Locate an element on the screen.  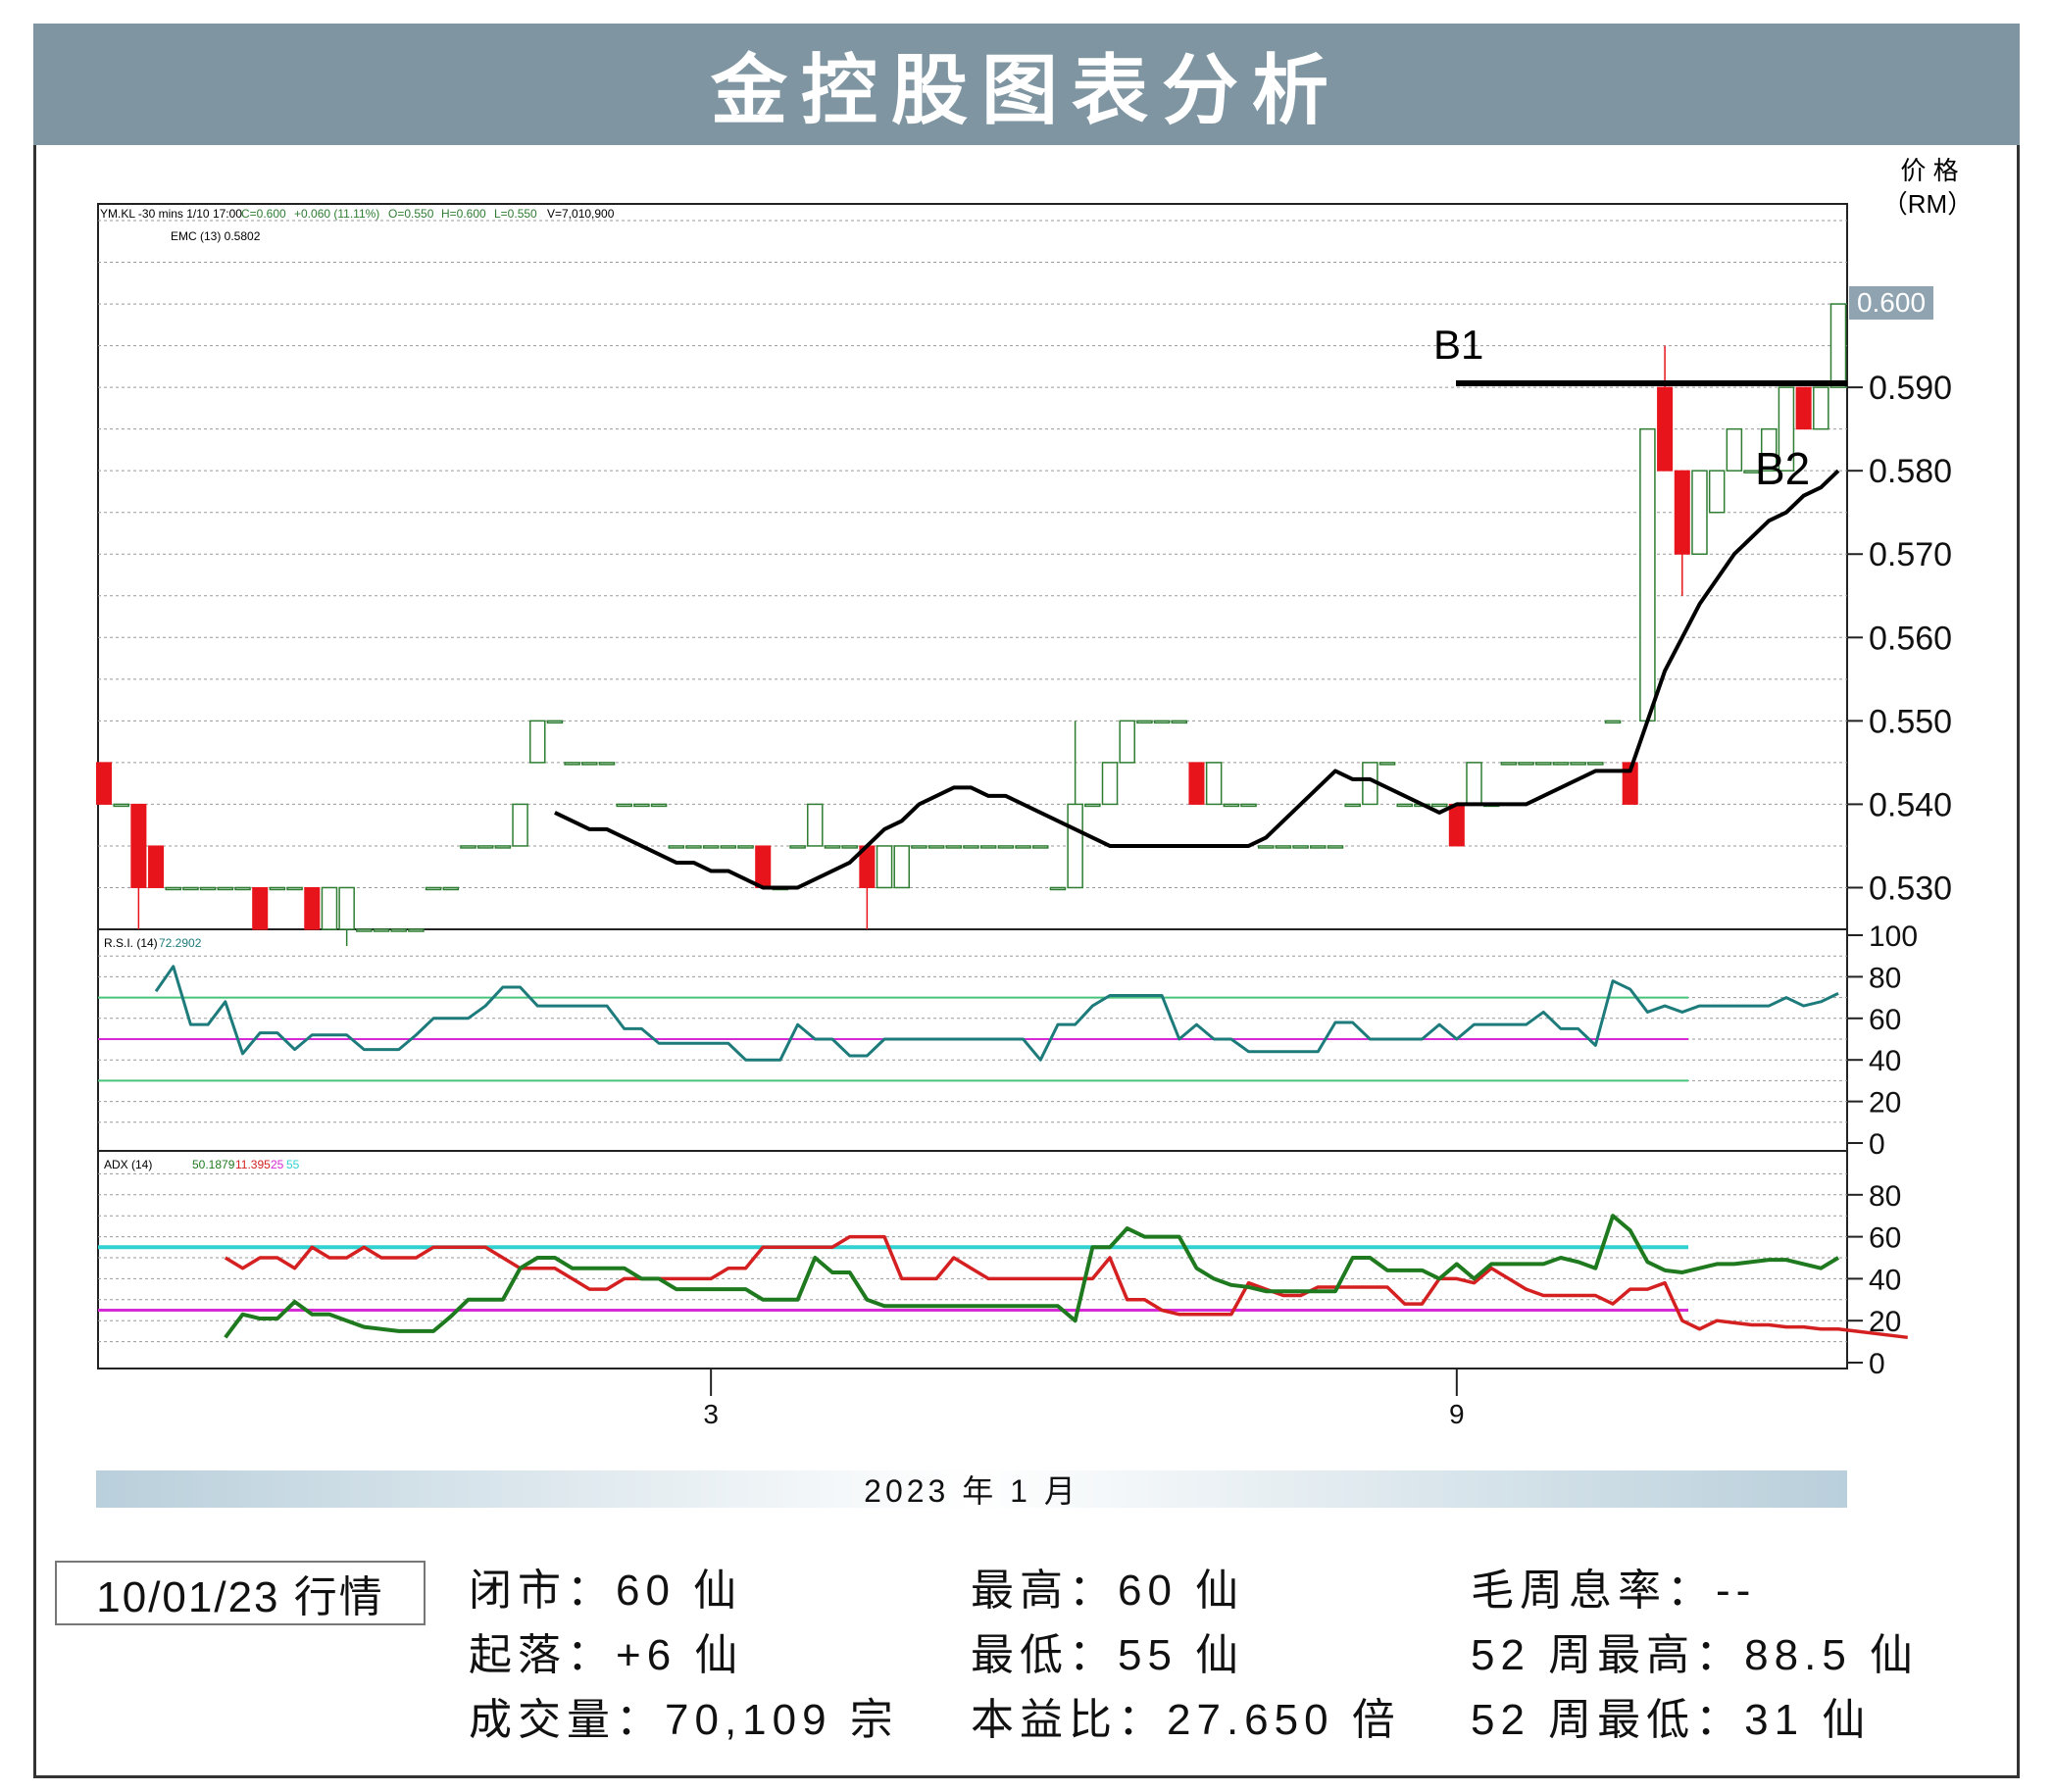
annotation-b1: B1 is located at coordinates (1458, 345).